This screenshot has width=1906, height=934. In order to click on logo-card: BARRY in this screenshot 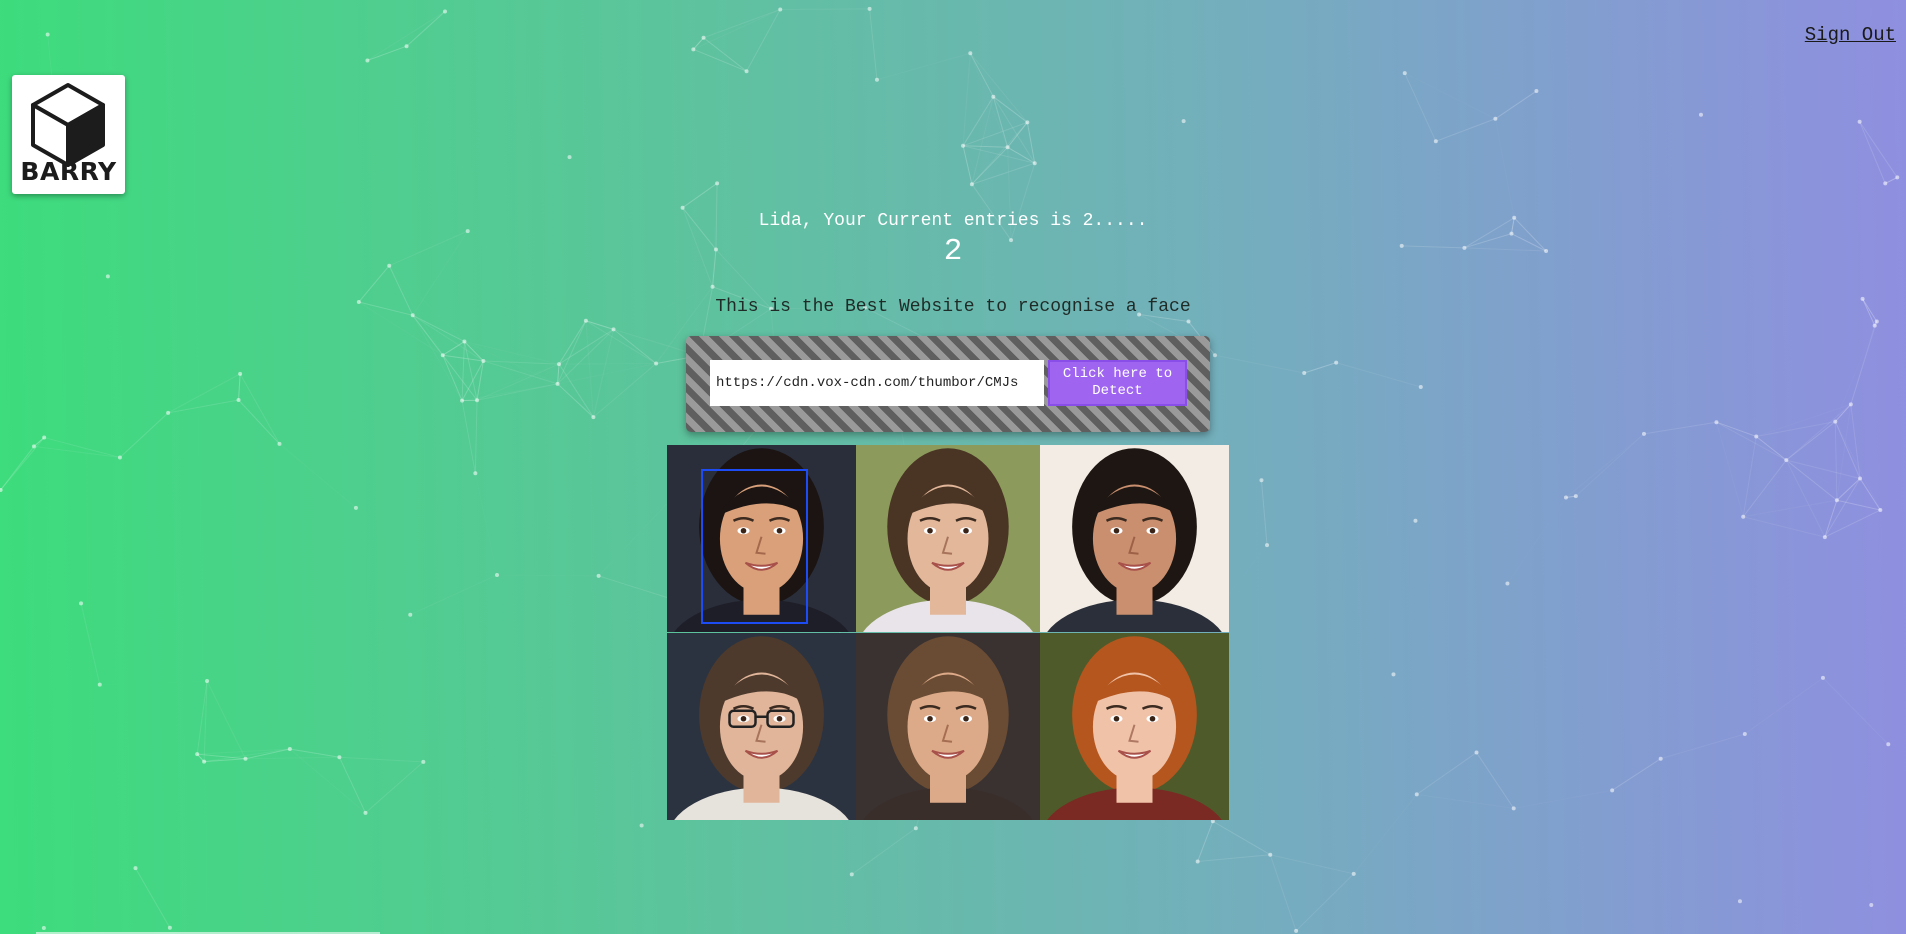, I will do `click(68, 134)`.